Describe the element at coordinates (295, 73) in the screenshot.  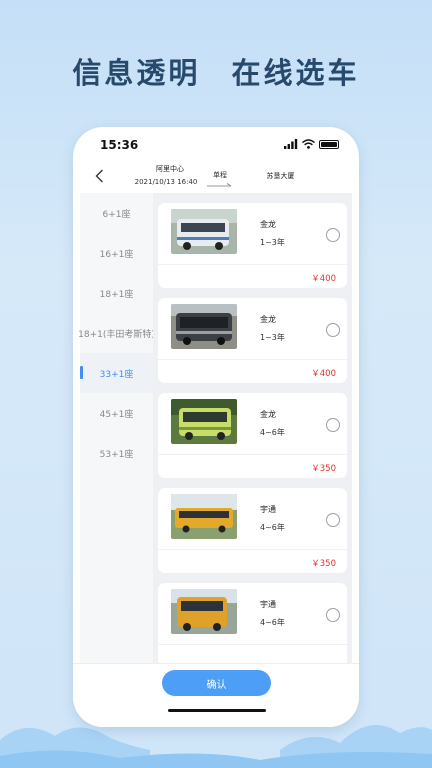
I see `promo-headline-right: 在线选车` at that location.